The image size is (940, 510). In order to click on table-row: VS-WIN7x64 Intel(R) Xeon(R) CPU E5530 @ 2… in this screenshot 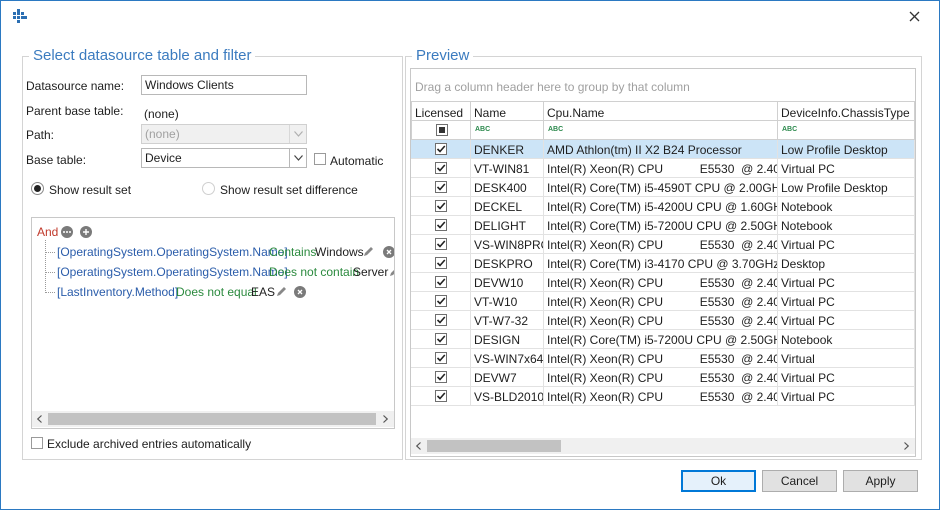, I will do `click(663, 358)`.